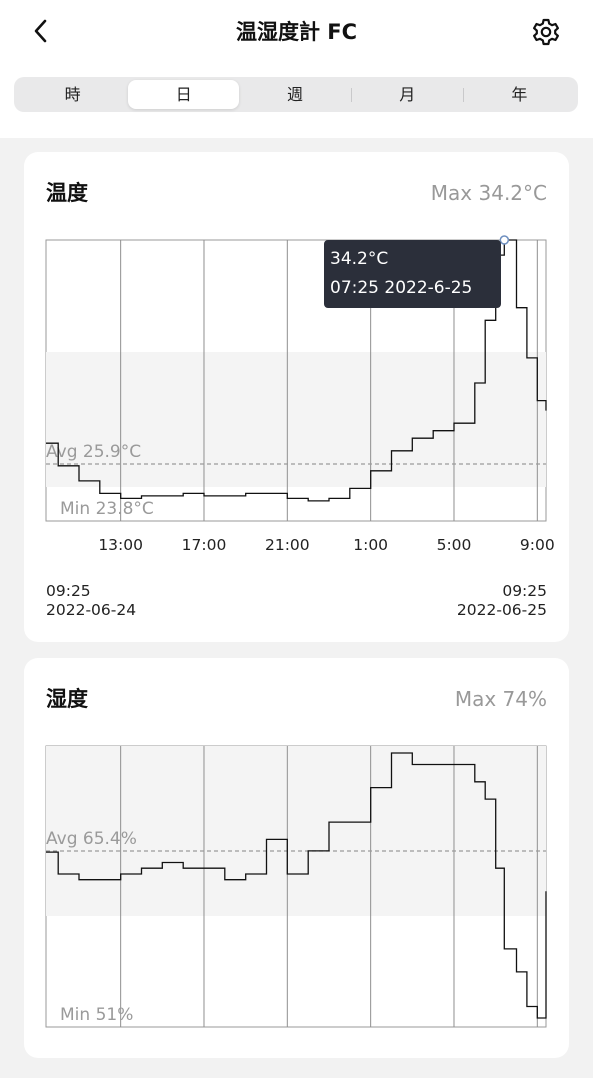  Describe the element at coordinates (184, 94) in the screenshot. I see `tab-day: 日` at that location.